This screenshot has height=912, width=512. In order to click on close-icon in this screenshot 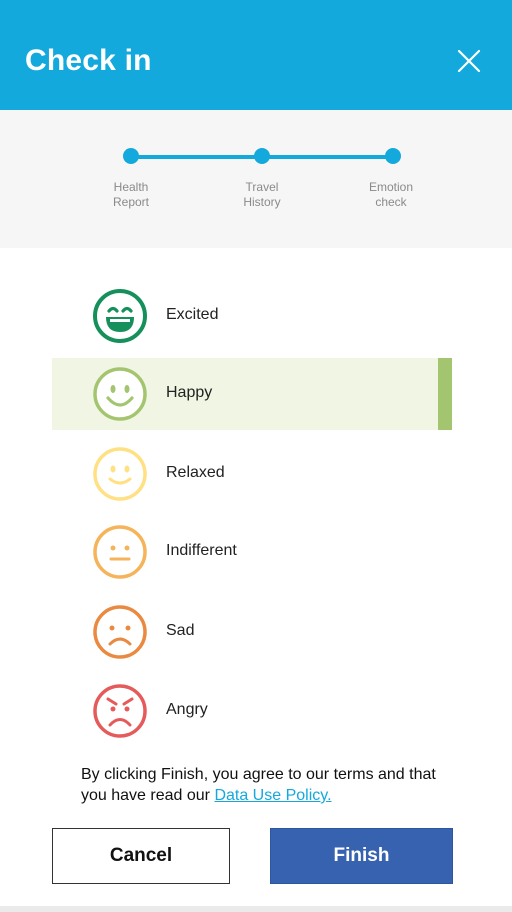, I will do `click(469, 61)`.